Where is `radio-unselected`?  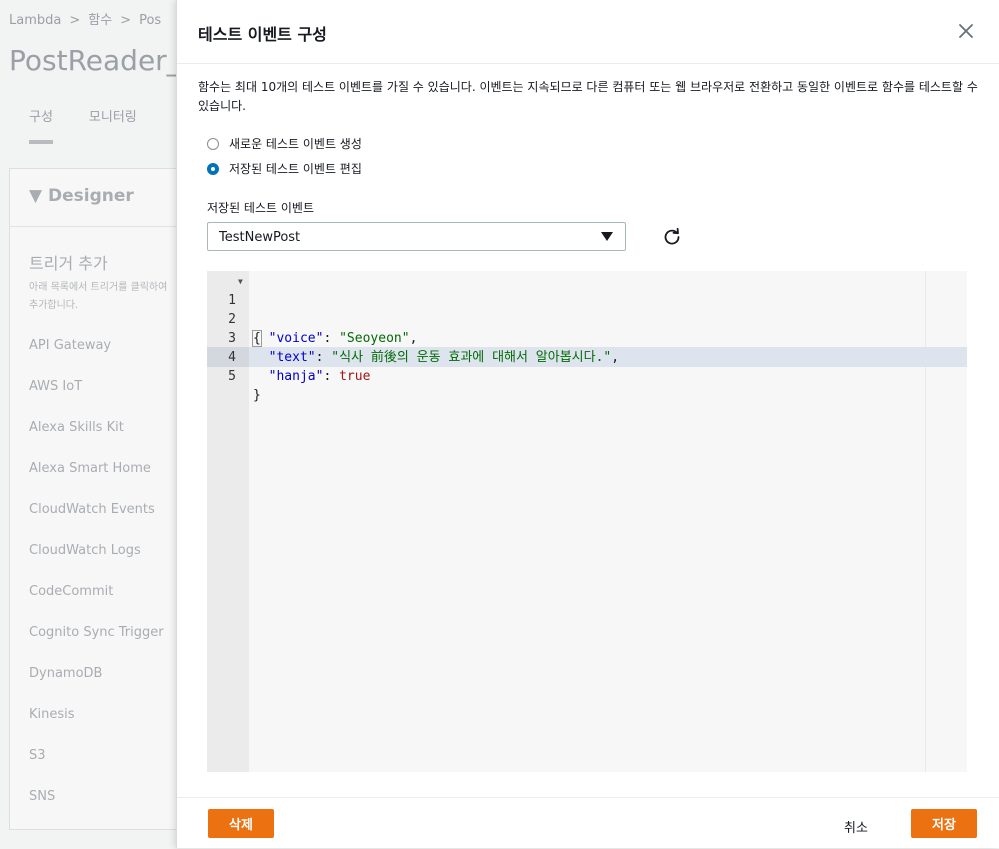
radio-unselected is located at coordinates (213, 143).